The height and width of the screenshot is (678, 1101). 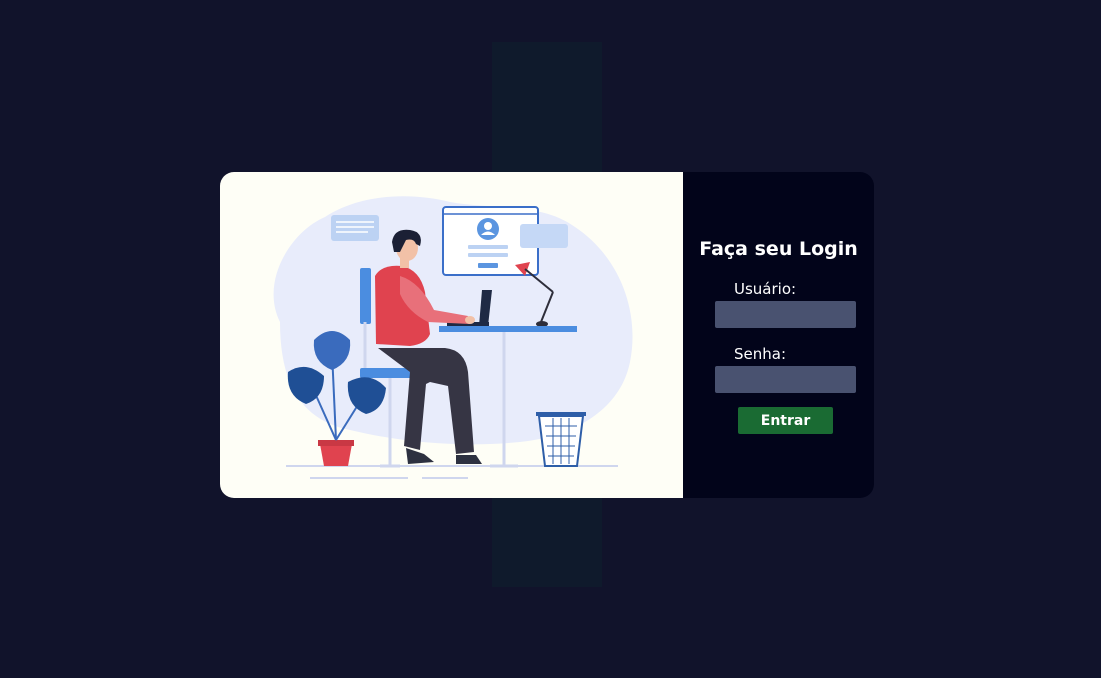 I want to click on trash-bin-icon, so click(x=561, y=439).